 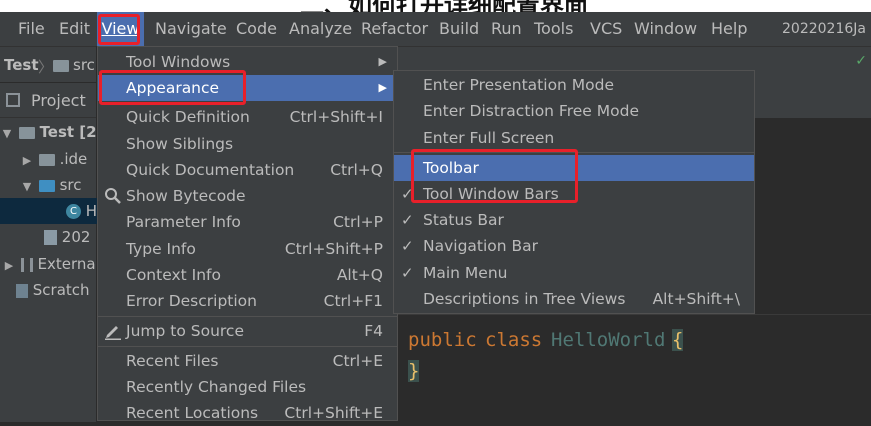 I want to click on menu-item-shortcut: Alt+Shift+\, so click(x=696, y=299).